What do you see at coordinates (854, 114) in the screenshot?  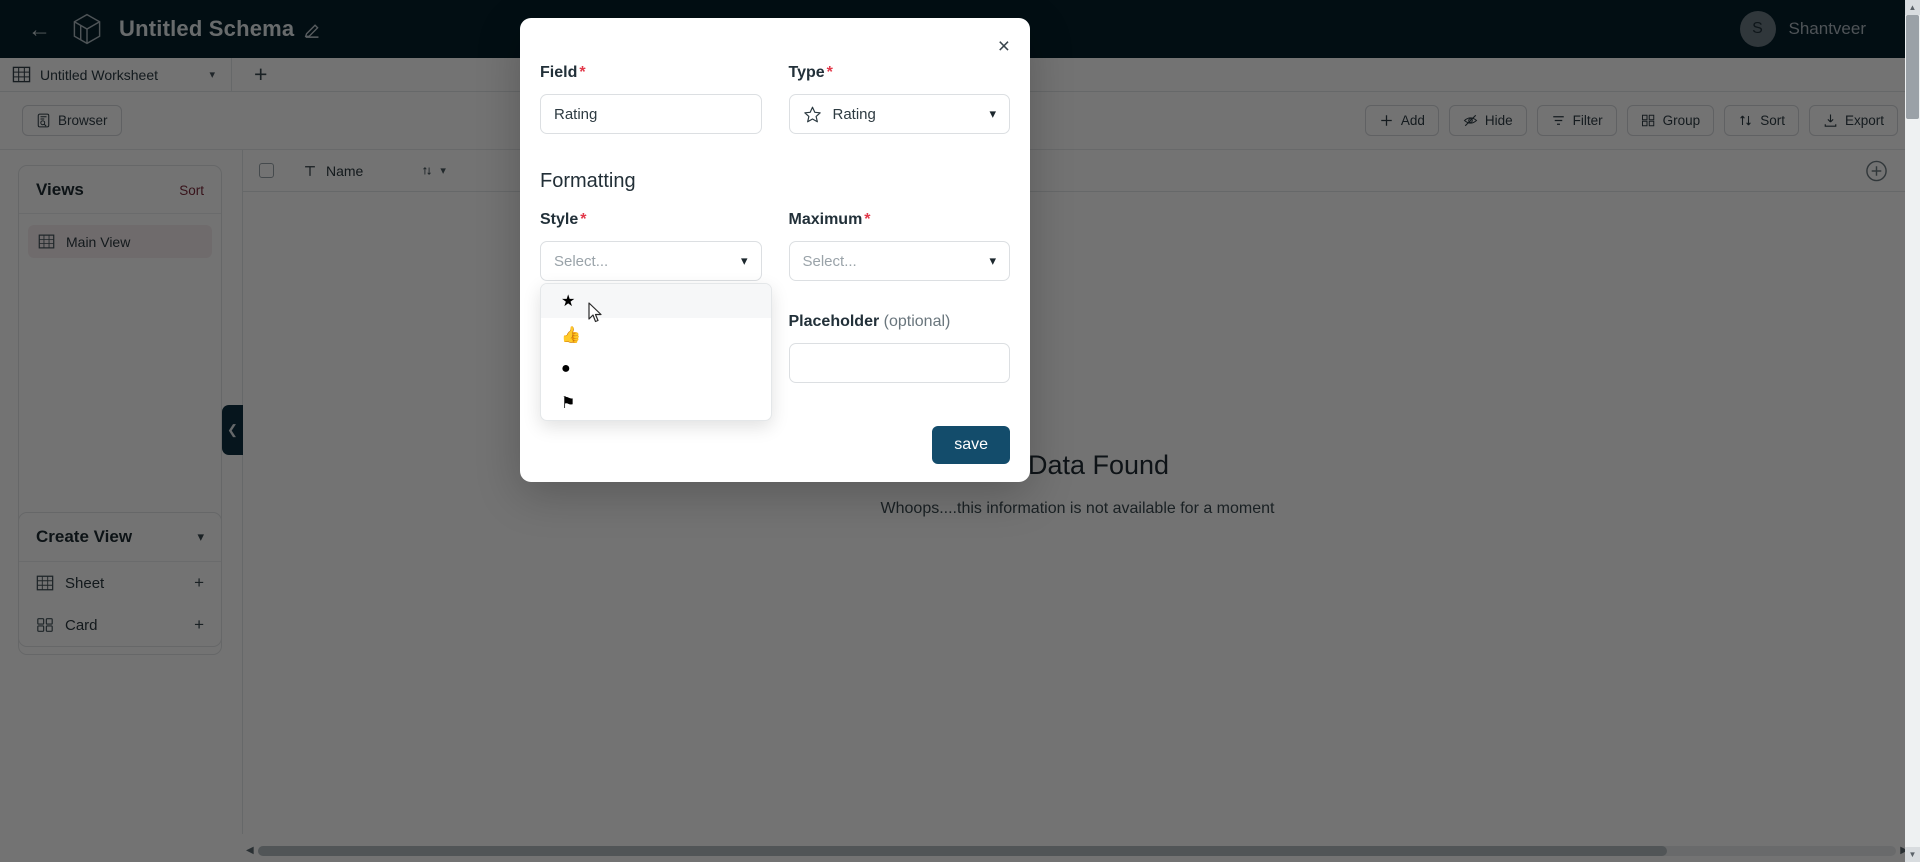 I see `type-select-value: Rating` at bounding box center [854, 114].